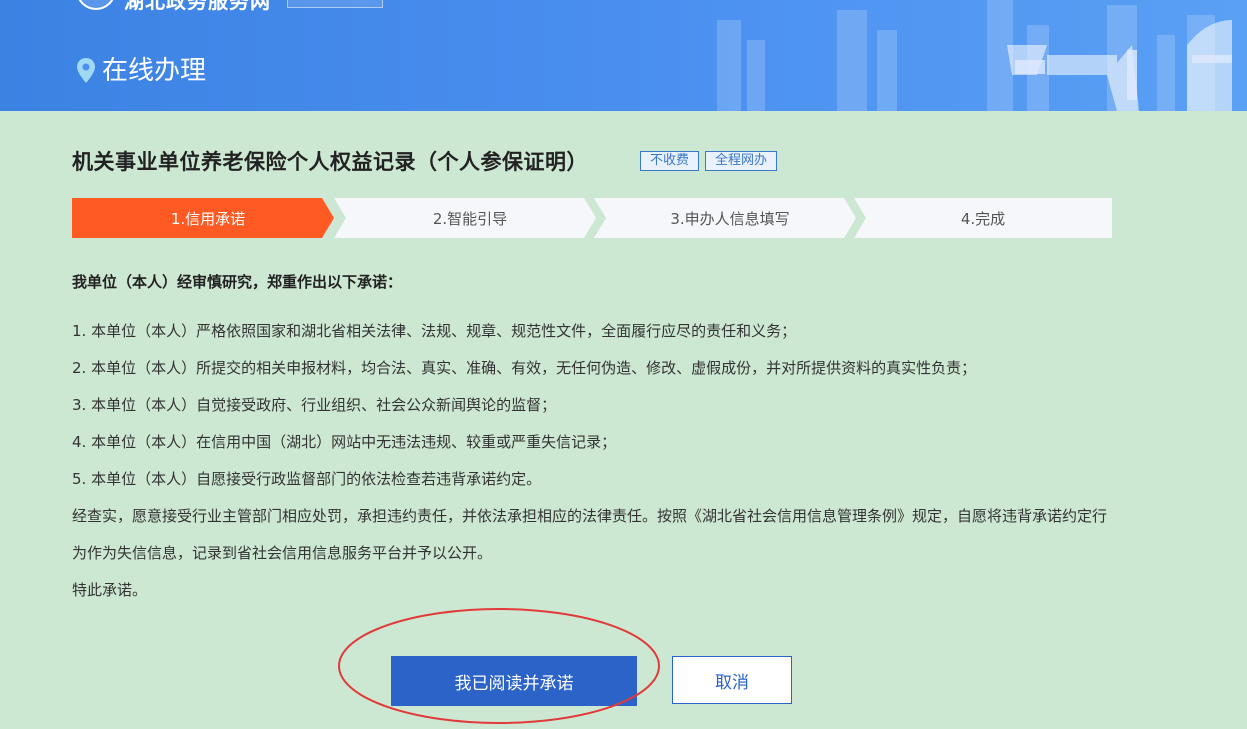 This screenshot has width=1247, height=729. What do you see at coordinates (741, 161) in the screenshot?
I see `online-badge: 全程网办` at bounding box center [741, 161].